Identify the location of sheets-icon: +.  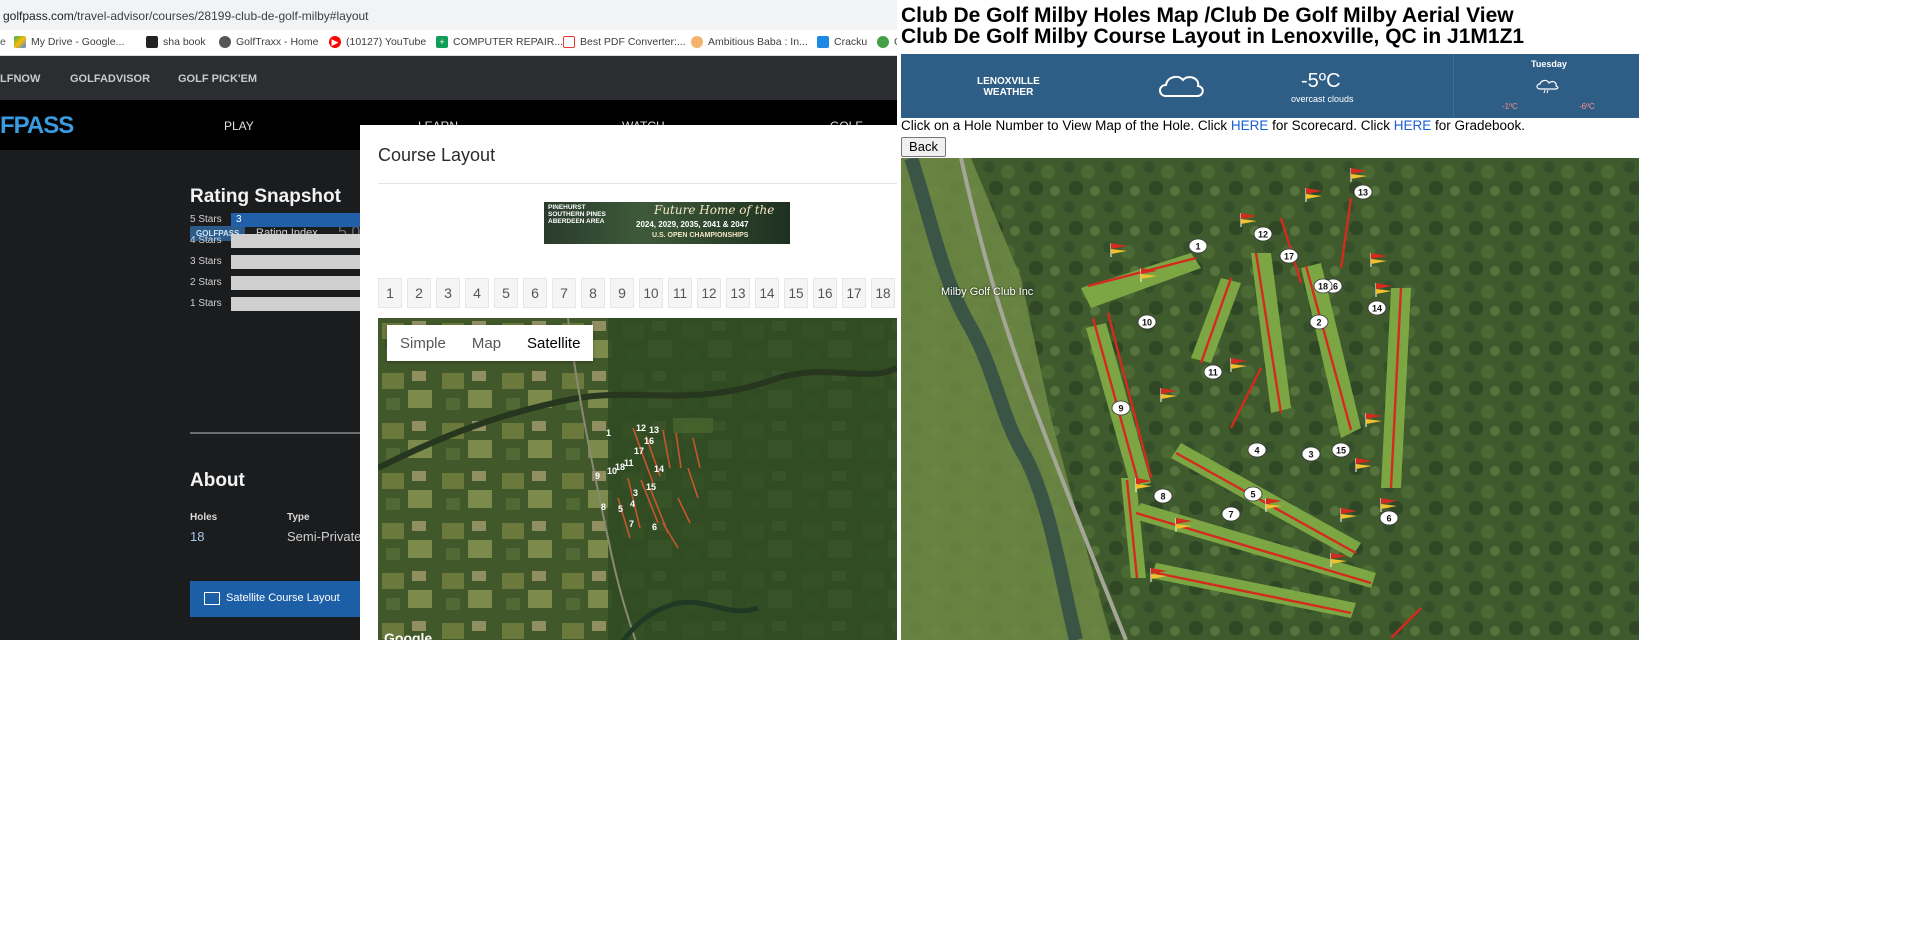
(442, 42).